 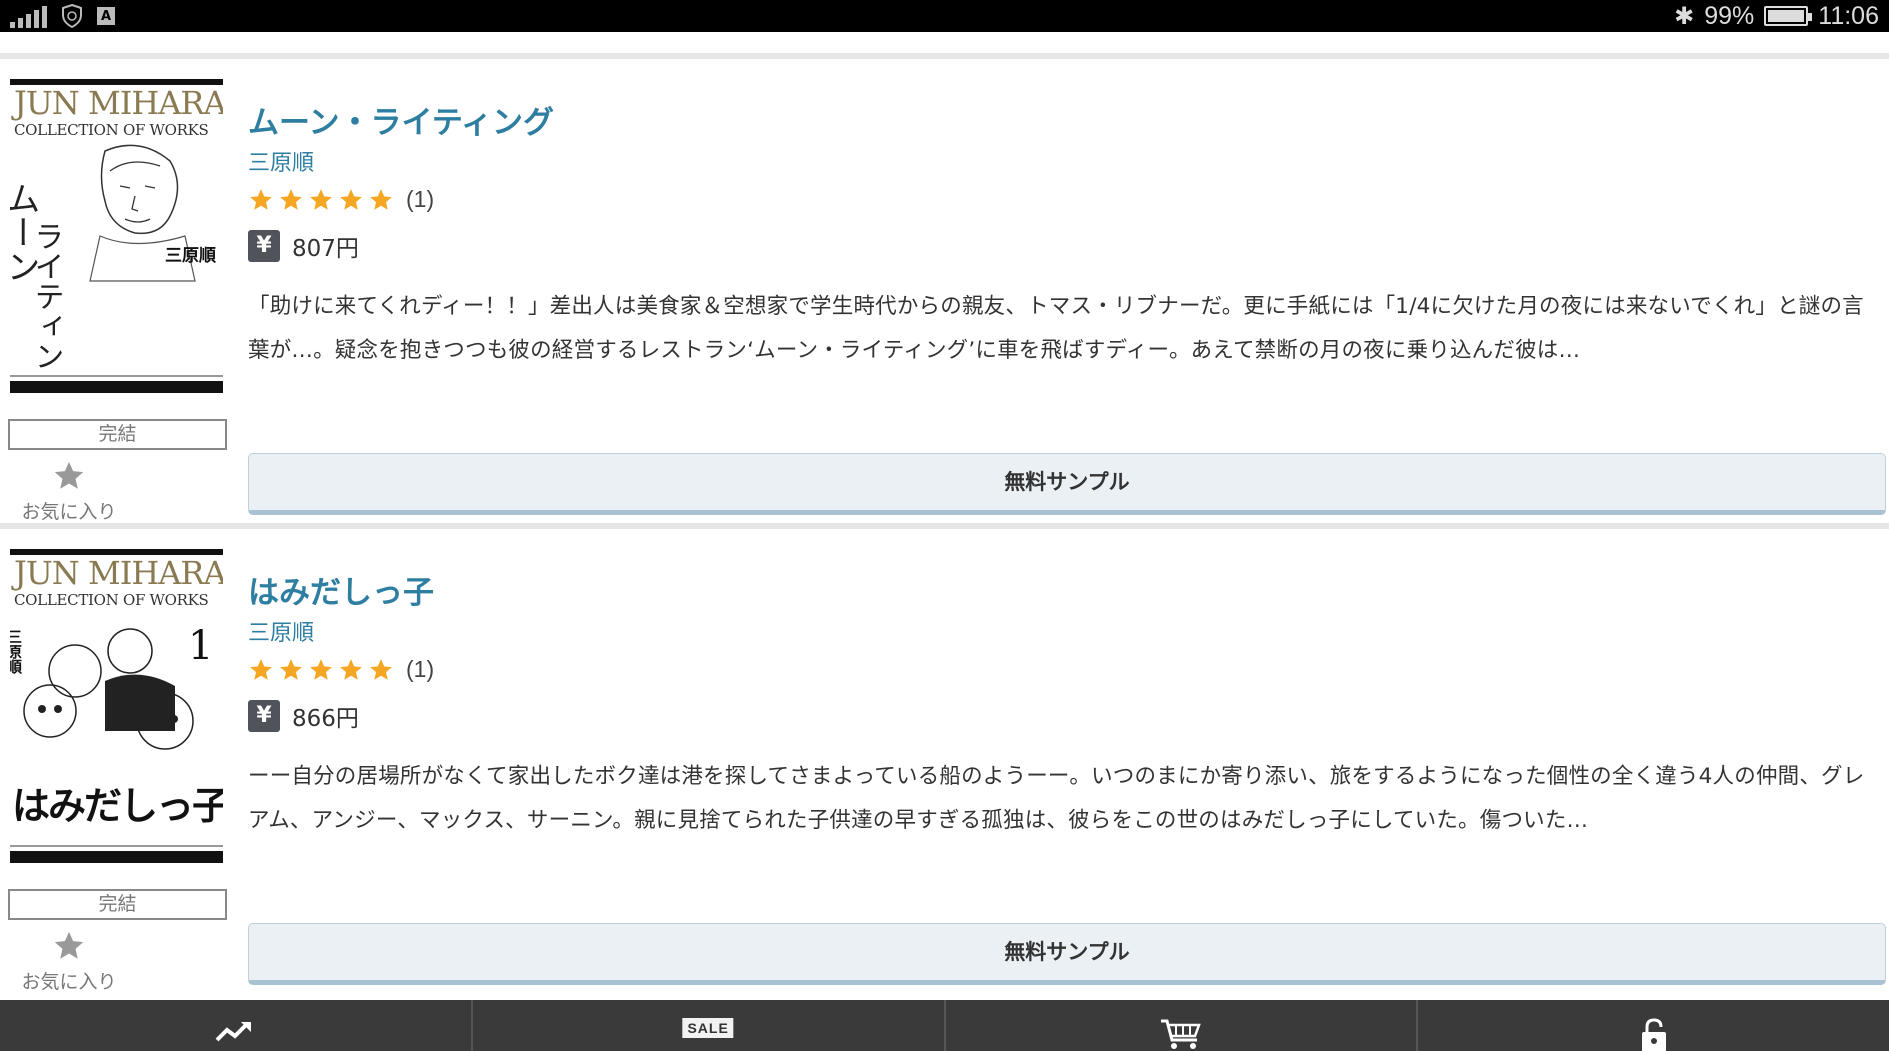 I want to click on cover-illustration: 三原順 1 はみだしっ子, so click(x=116, y=726).